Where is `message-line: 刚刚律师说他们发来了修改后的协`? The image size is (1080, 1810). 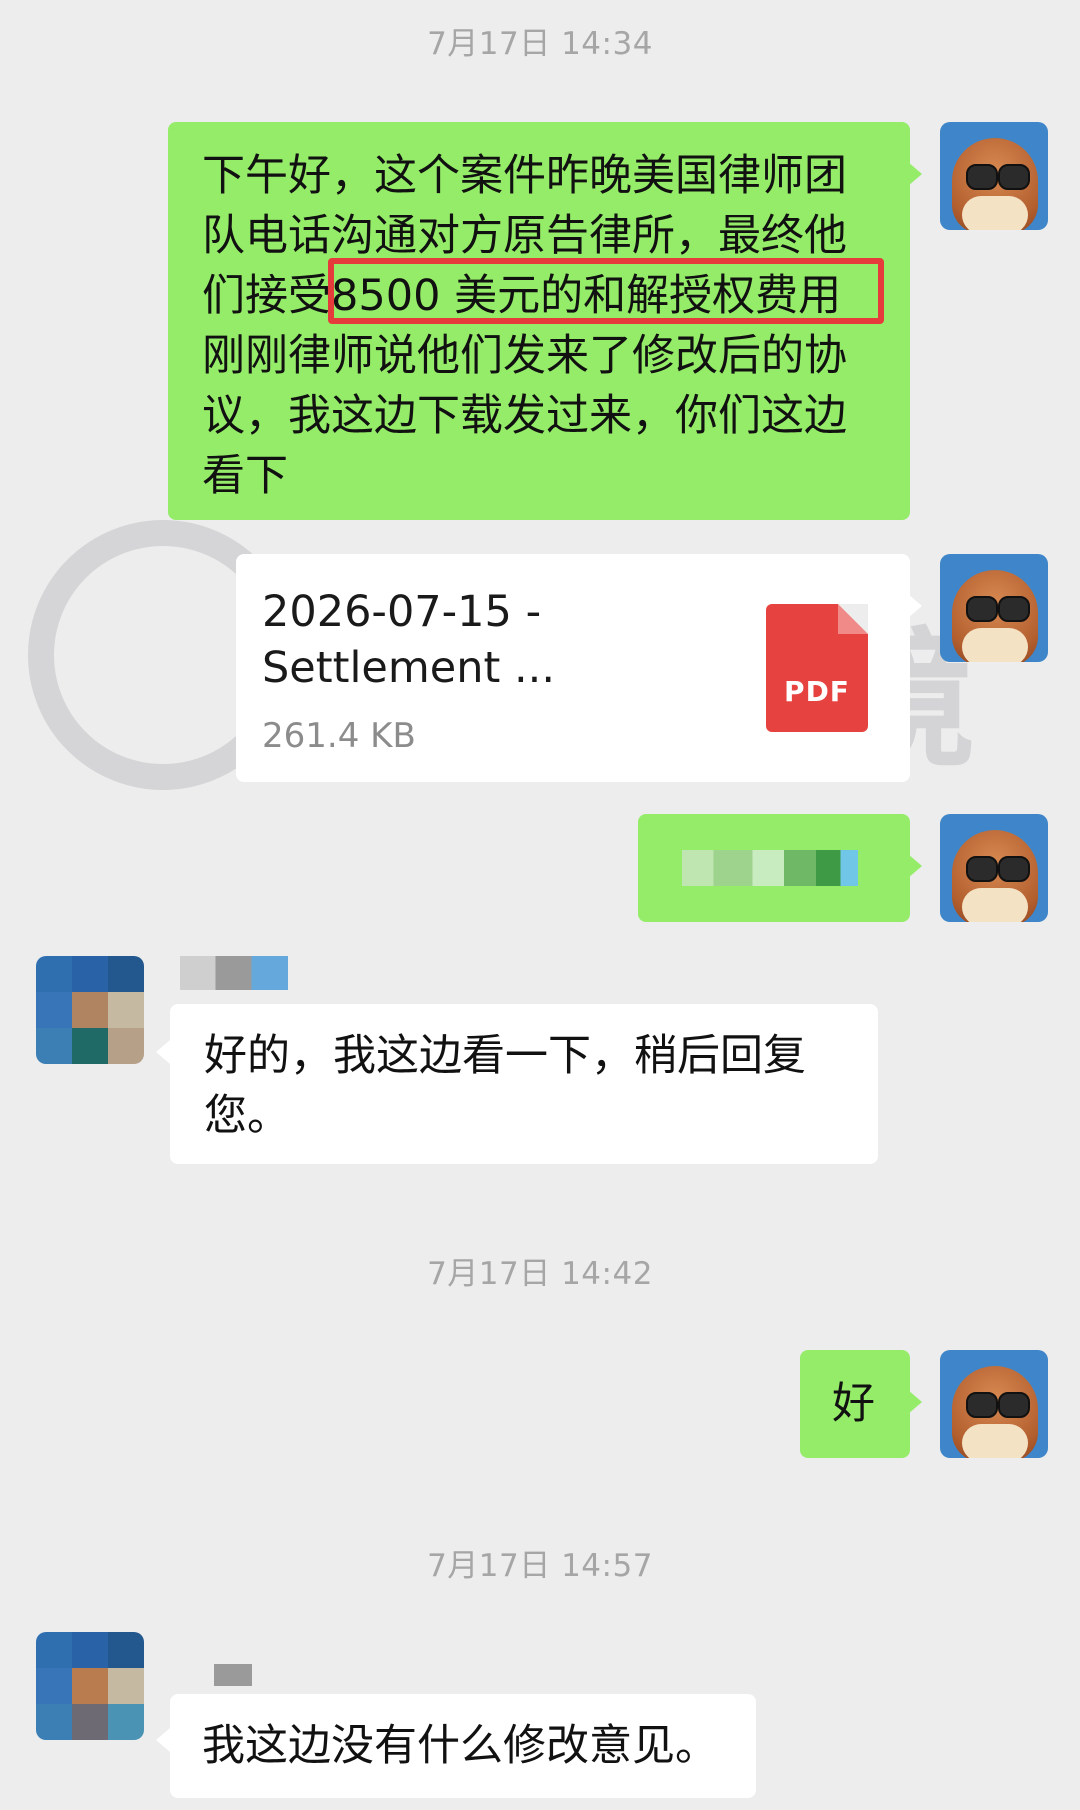
message-line: 刚刚律师说他们发来了修改后的协 is located at coordinates (524, 356).